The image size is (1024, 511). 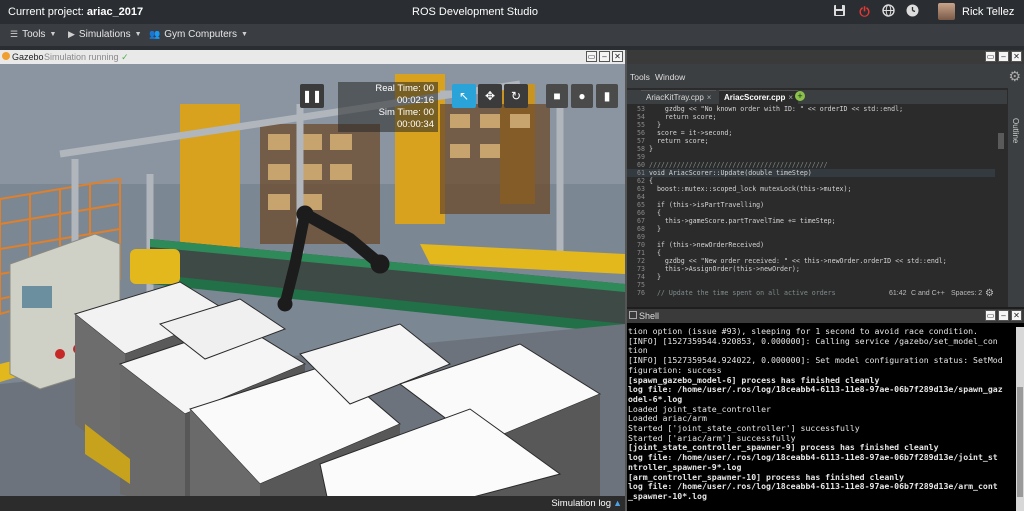 I want to click on power-icon: ⏻, so click(x=864, y=11).